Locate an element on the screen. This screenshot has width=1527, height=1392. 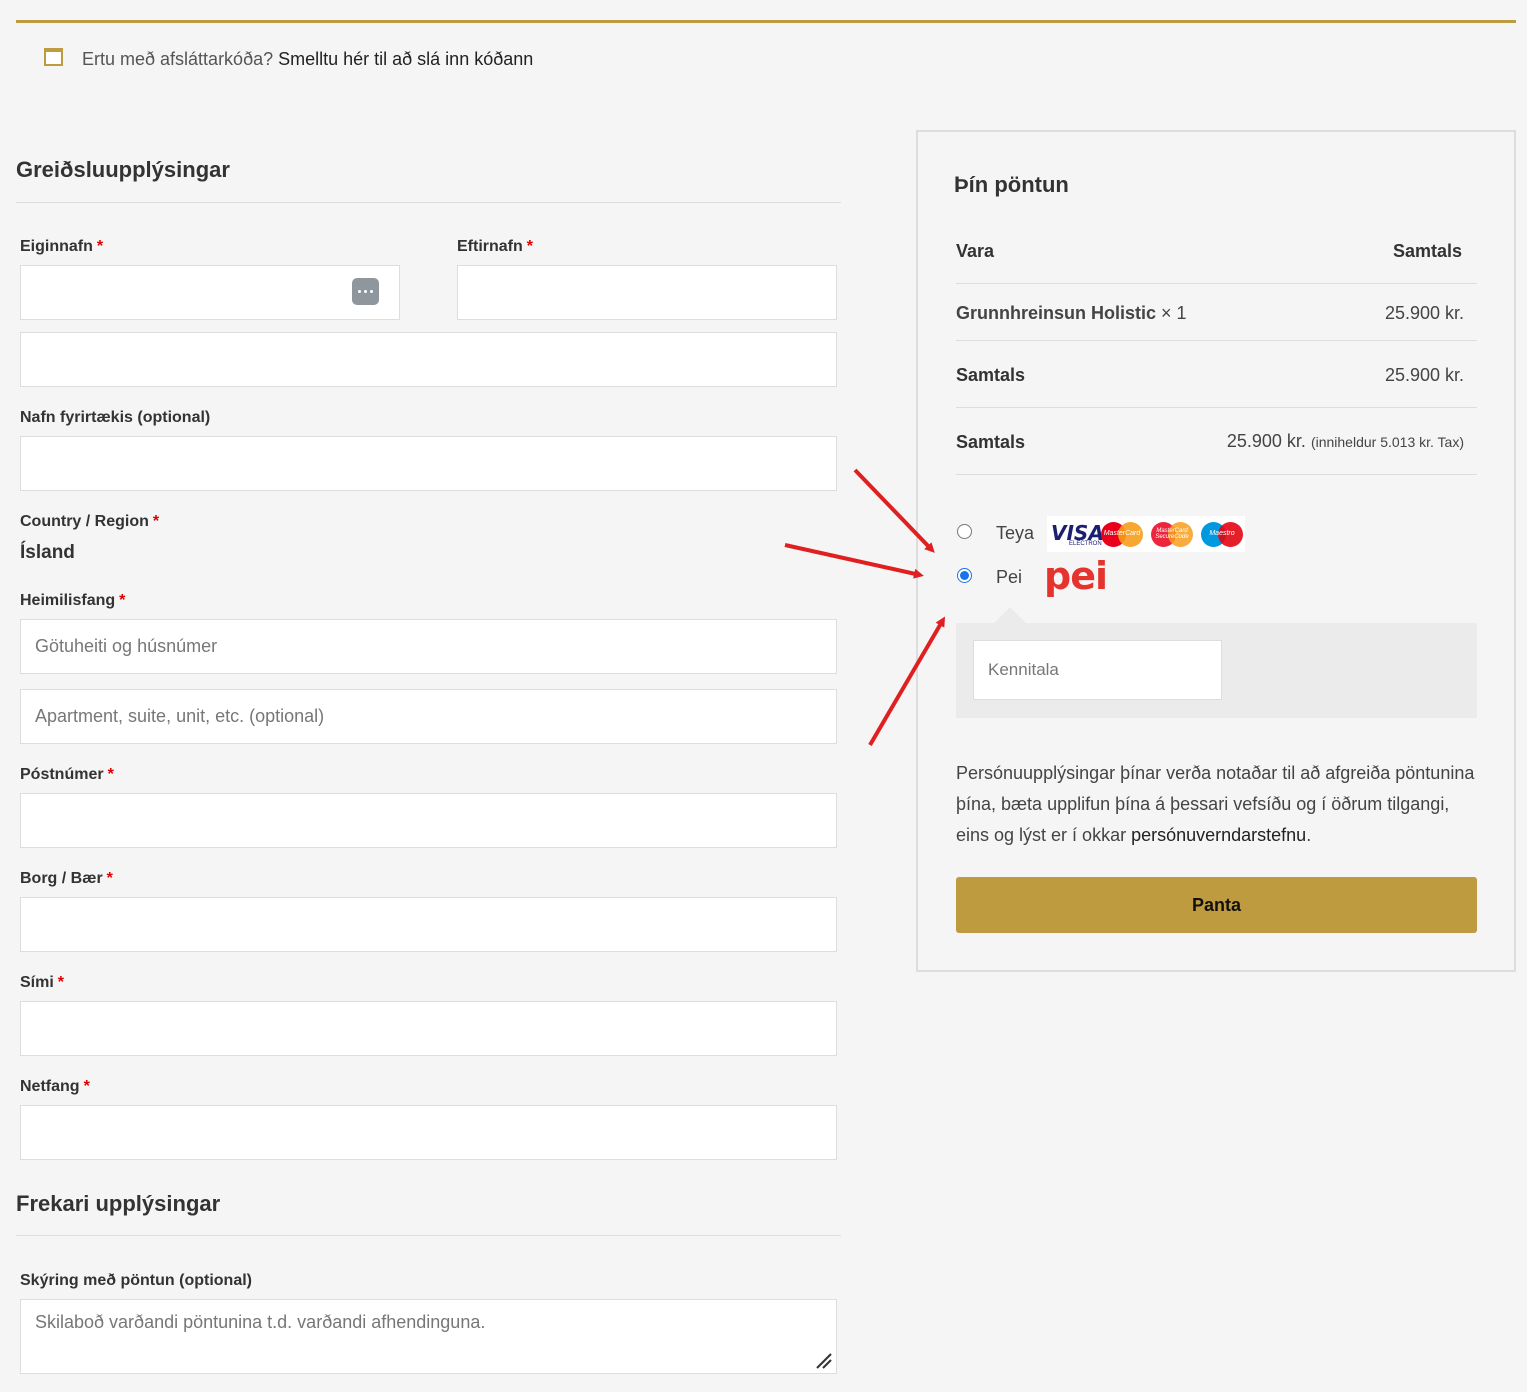
address-line1-input is located at coordinates (428, 646).